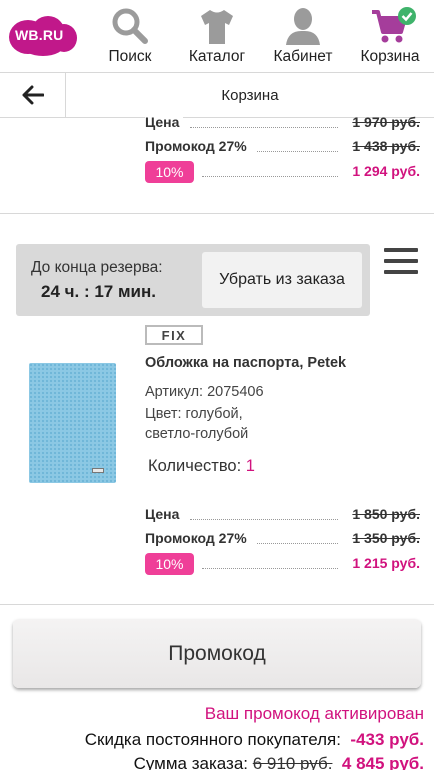  I want to click on order-total-label: Сумма заказа:, so click(191, 762).